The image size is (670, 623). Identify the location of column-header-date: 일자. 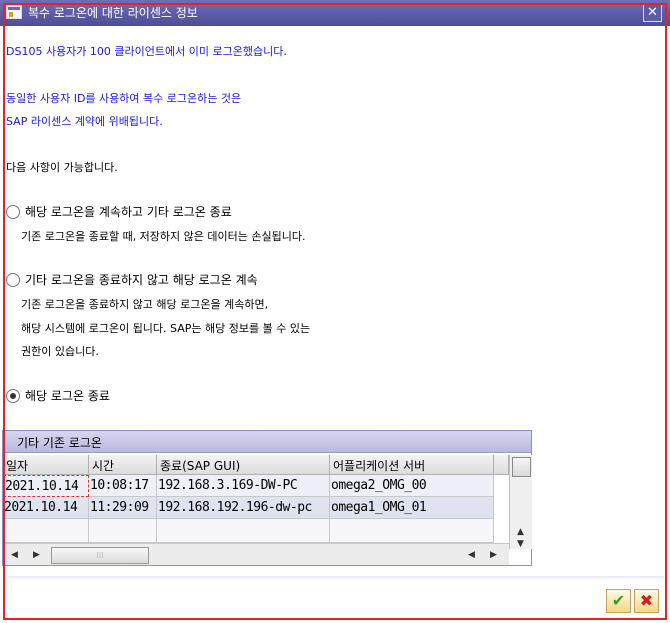
(46, 465).